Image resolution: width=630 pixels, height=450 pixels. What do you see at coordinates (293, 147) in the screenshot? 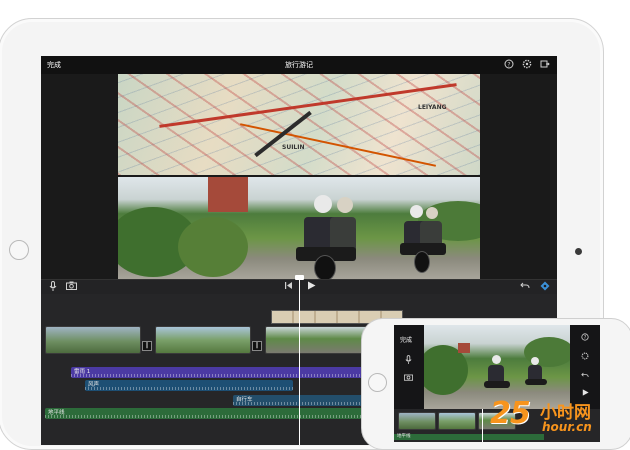
I see `map-label: SUILIN` at bounding box center [293, 147].